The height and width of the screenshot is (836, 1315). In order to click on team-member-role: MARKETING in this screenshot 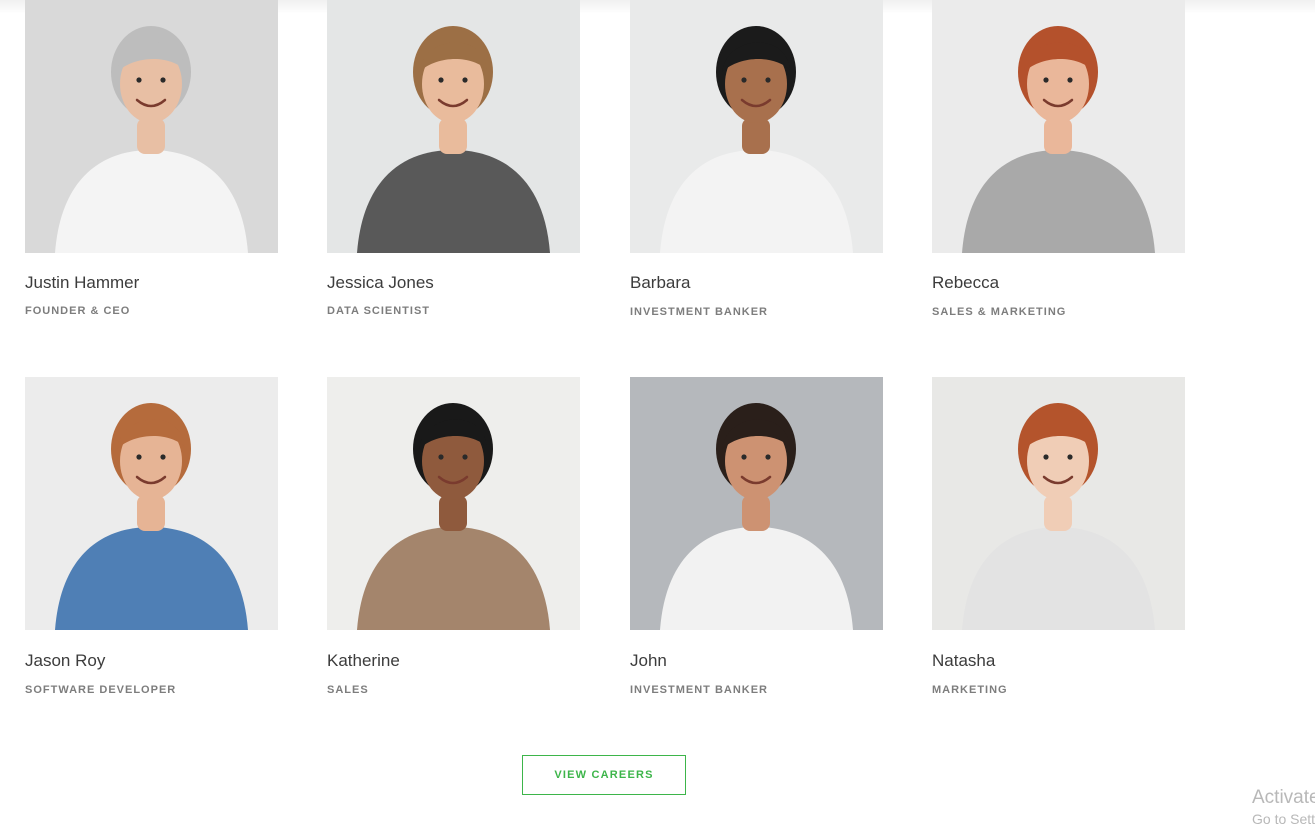, I will do `click(970, 690)`.